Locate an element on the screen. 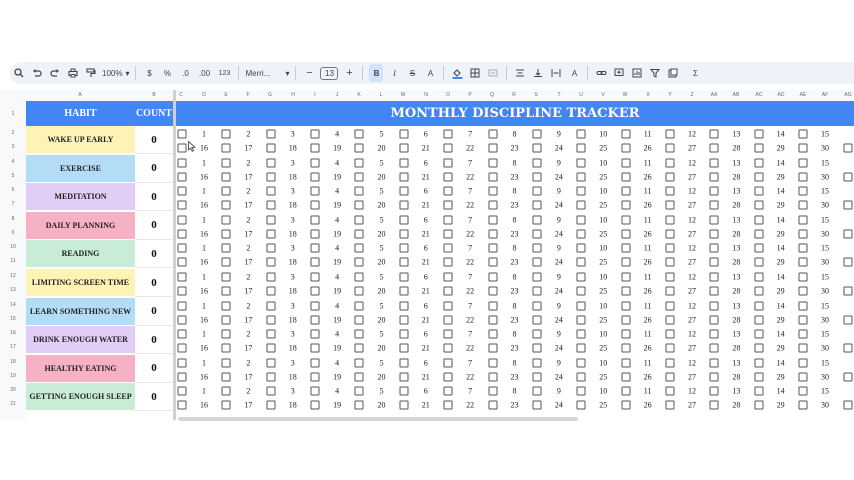 This screenshot has width=854, height=480. merge-cells-icon is located at coordinates (493, 73).